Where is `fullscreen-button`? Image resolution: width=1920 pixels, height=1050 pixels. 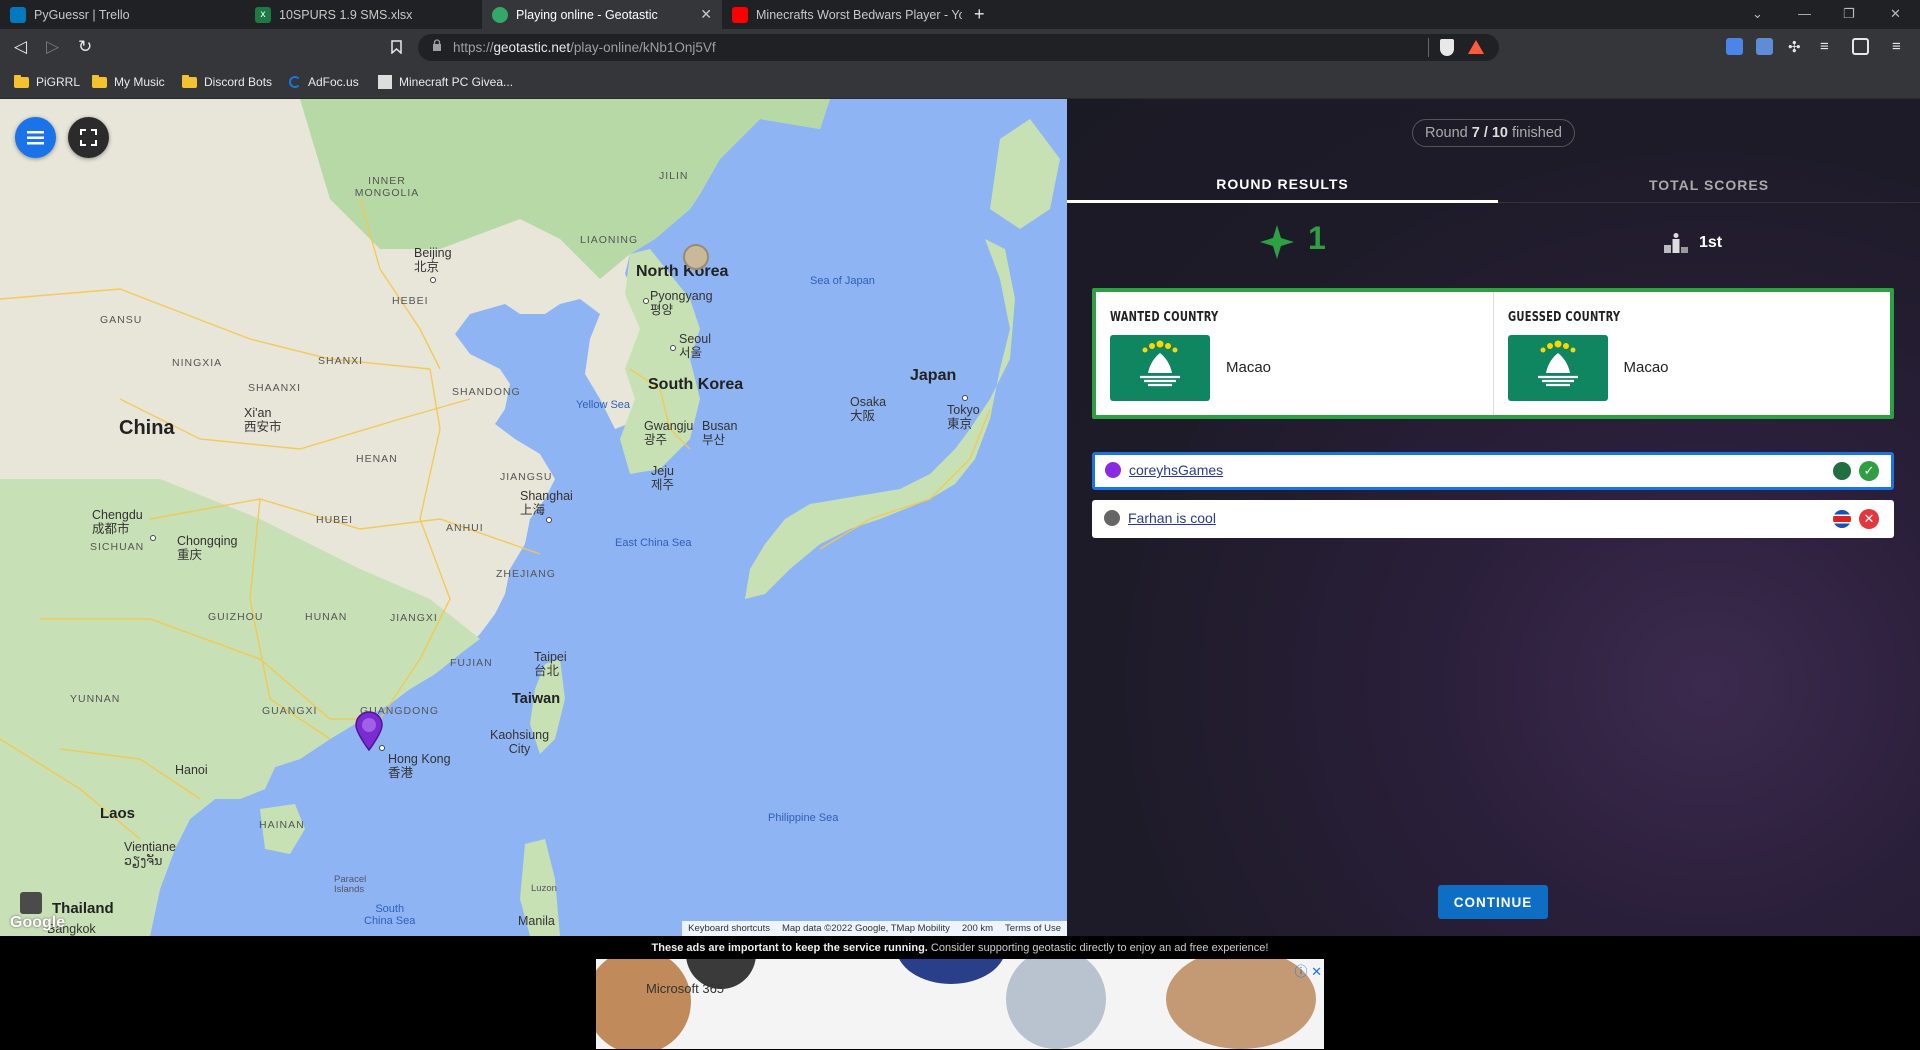
fullscreen-button is located at coordinates (88, 137).